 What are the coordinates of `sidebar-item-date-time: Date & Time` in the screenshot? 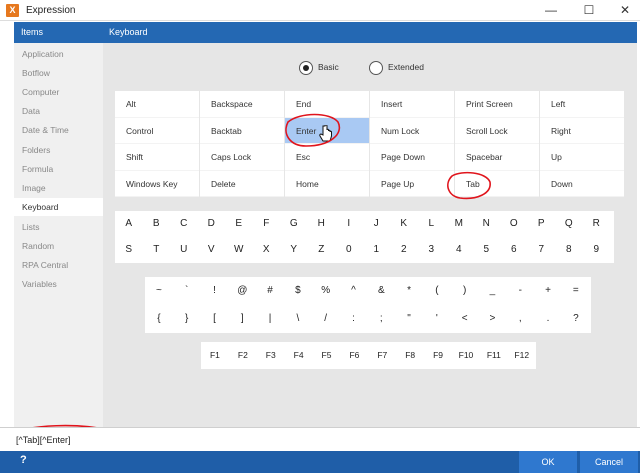 It's located at (58, 130).